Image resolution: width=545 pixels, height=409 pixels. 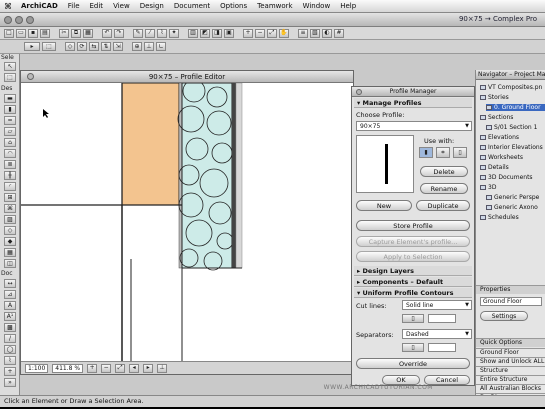 What do you see at coordinates (443, 205) in the screenshot?
I see `duplicate-button: Duplicate` at bounding box center [443, 205].